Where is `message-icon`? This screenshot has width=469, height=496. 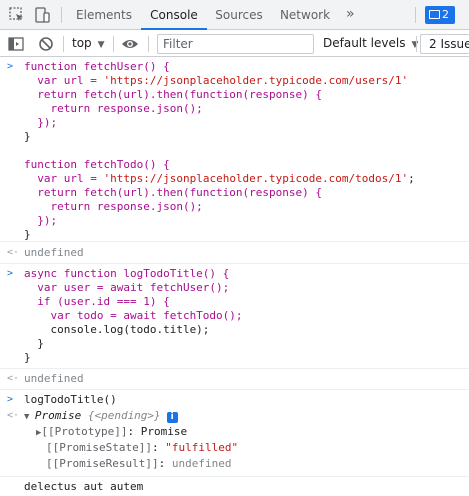
message-icon is located at coordinates (434, 14).